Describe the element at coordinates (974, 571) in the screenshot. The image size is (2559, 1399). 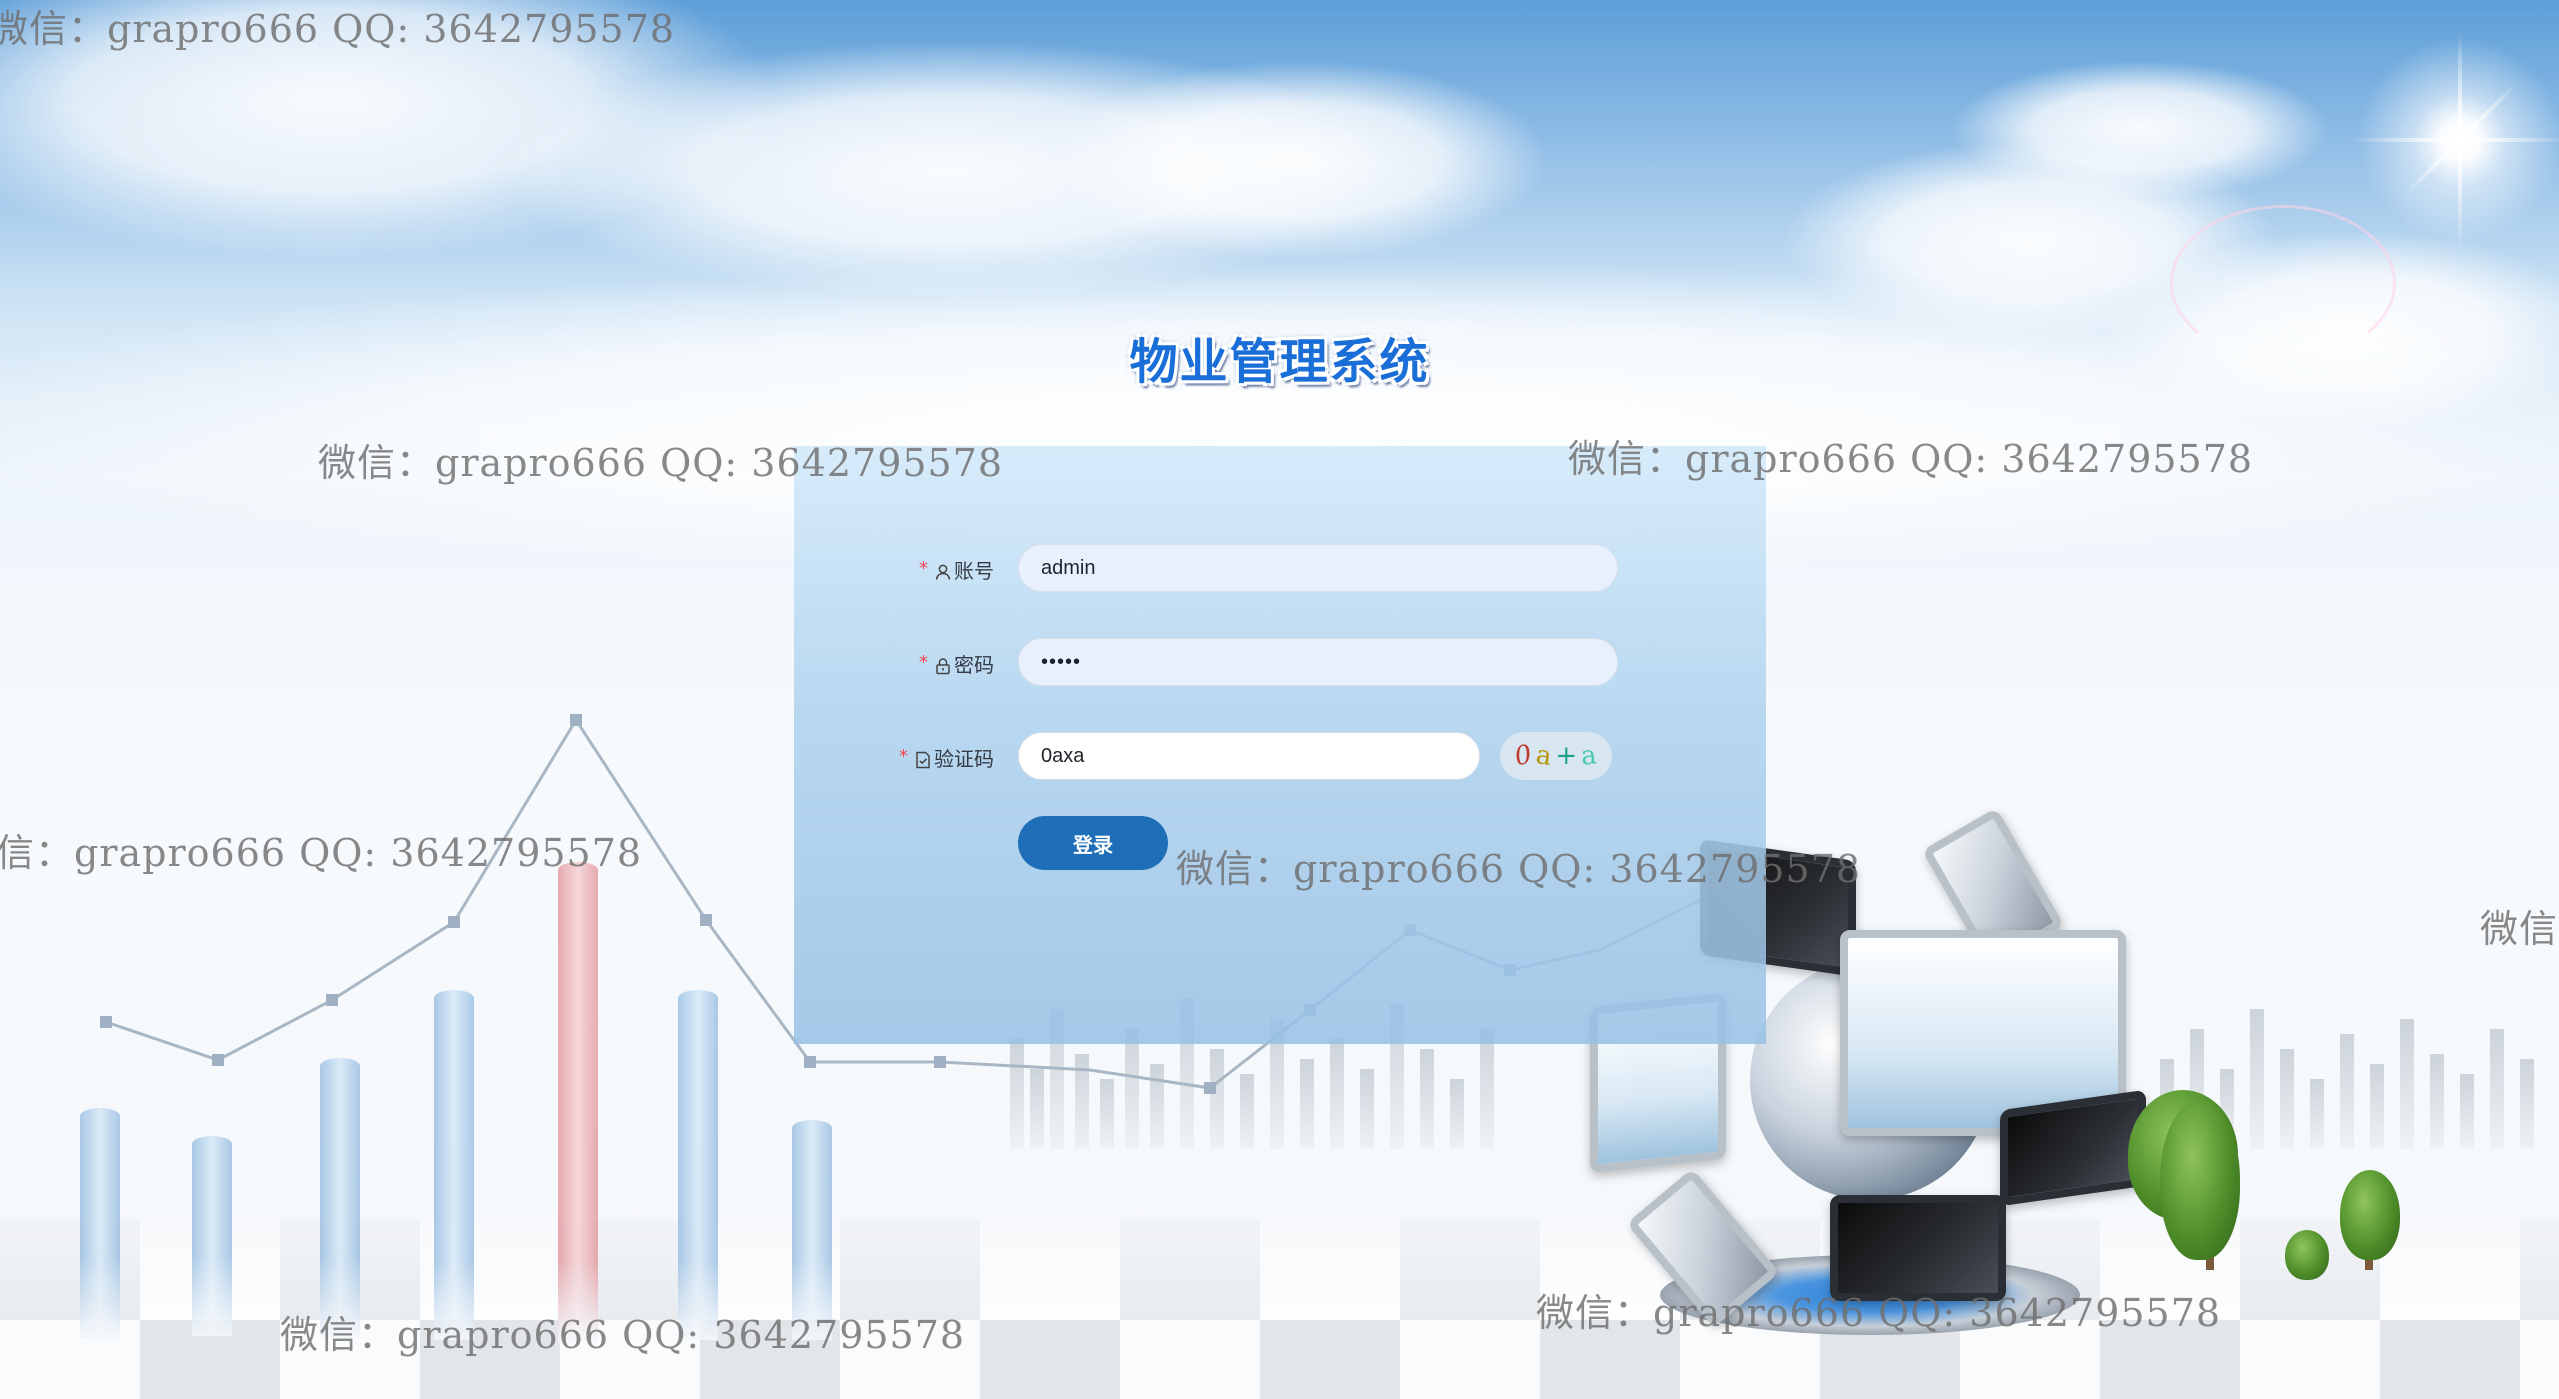
I see `account-label-text: 账号` at that location.